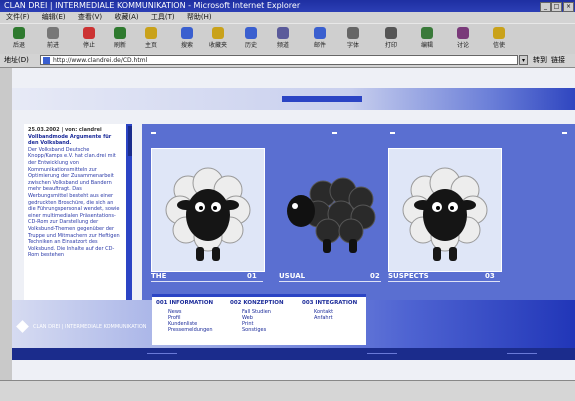  Describe the element at coordinates (251, 39) in the screenshot. I see `toolbar-button-history: 历史` at that location.